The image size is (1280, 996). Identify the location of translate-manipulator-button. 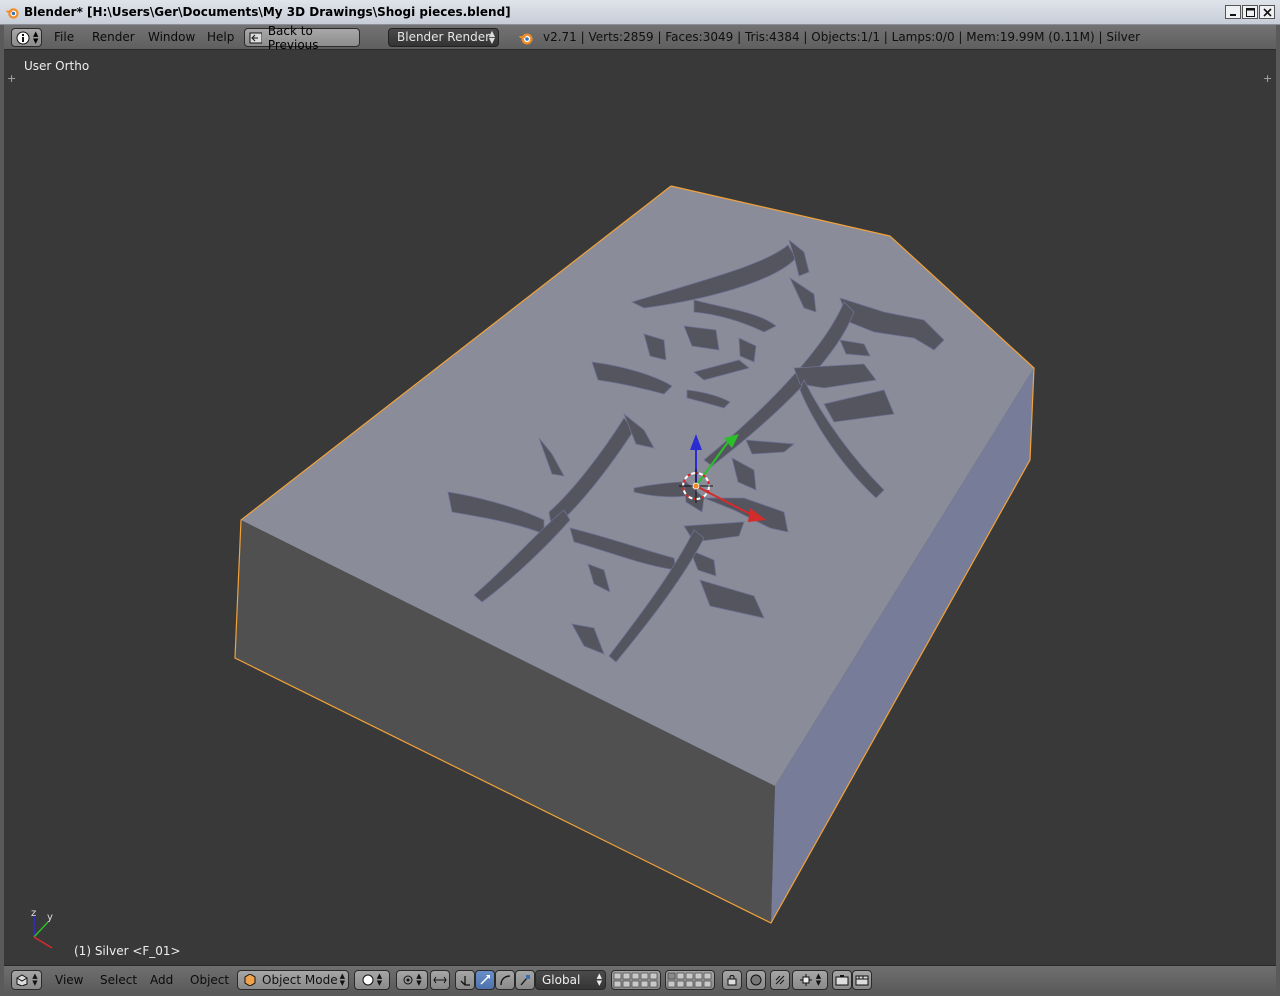
(465, 980).